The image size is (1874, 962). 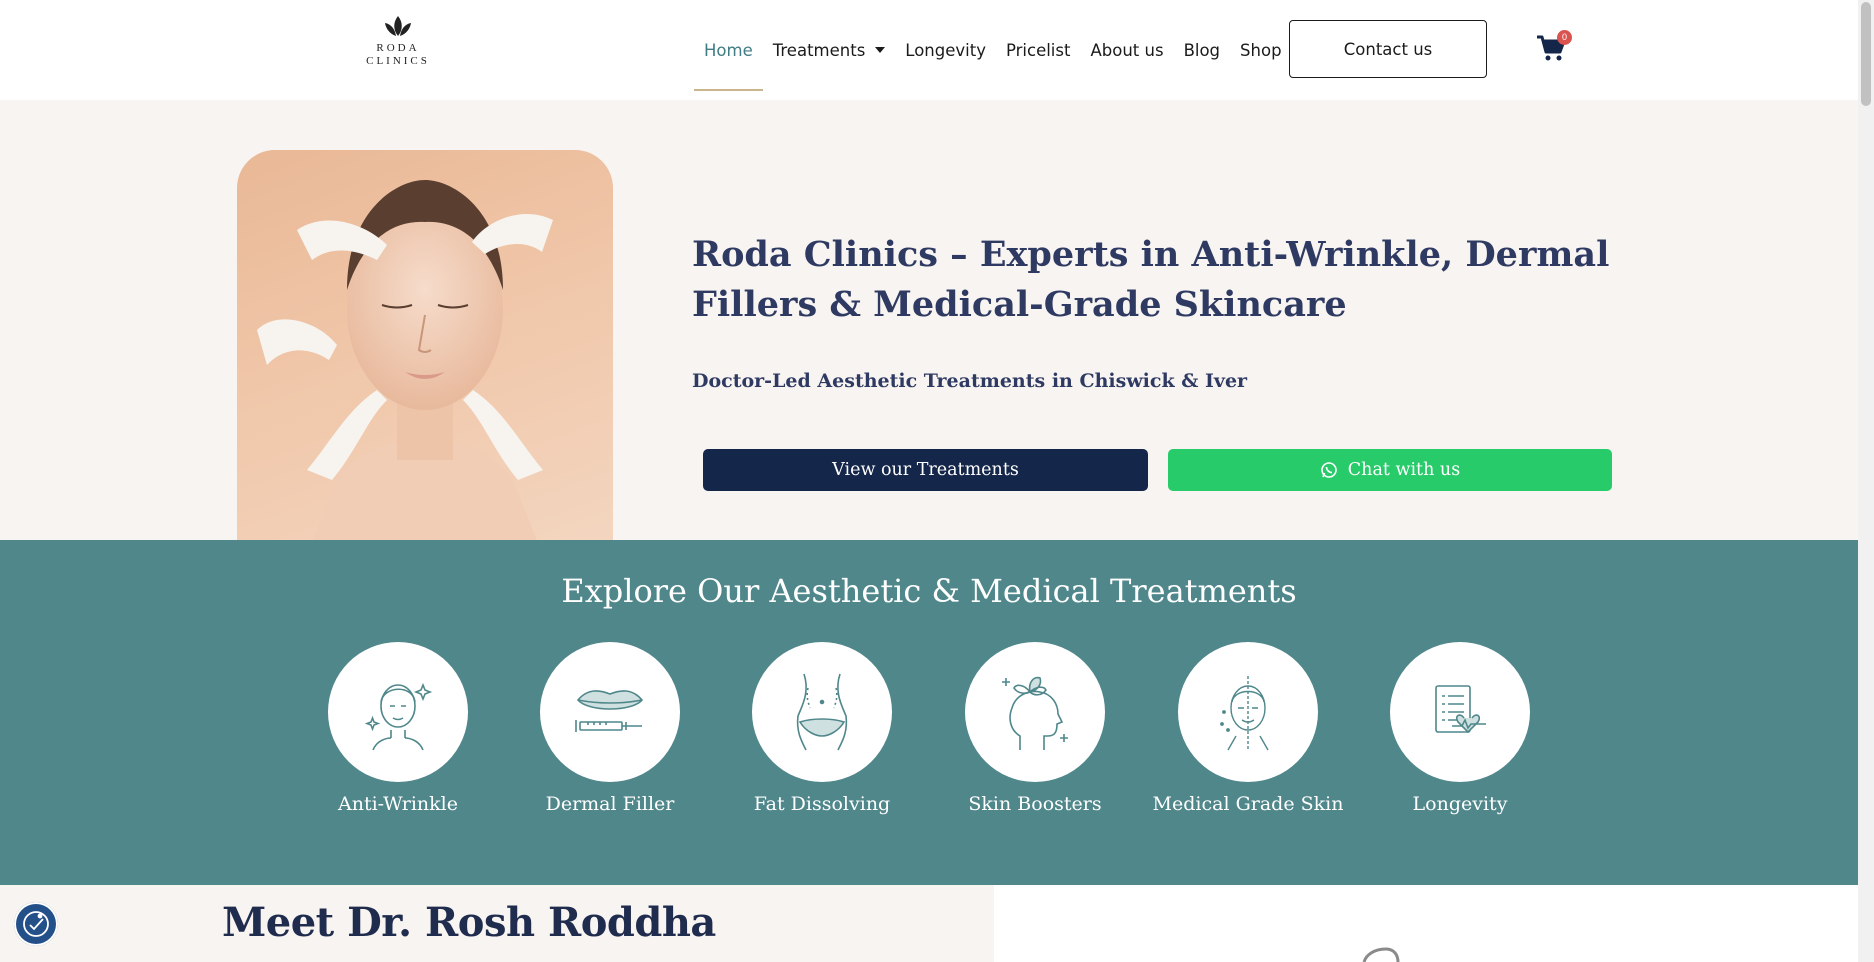 I want to click on nav-treatments-label: Treatments, so click(x=819, y=50).